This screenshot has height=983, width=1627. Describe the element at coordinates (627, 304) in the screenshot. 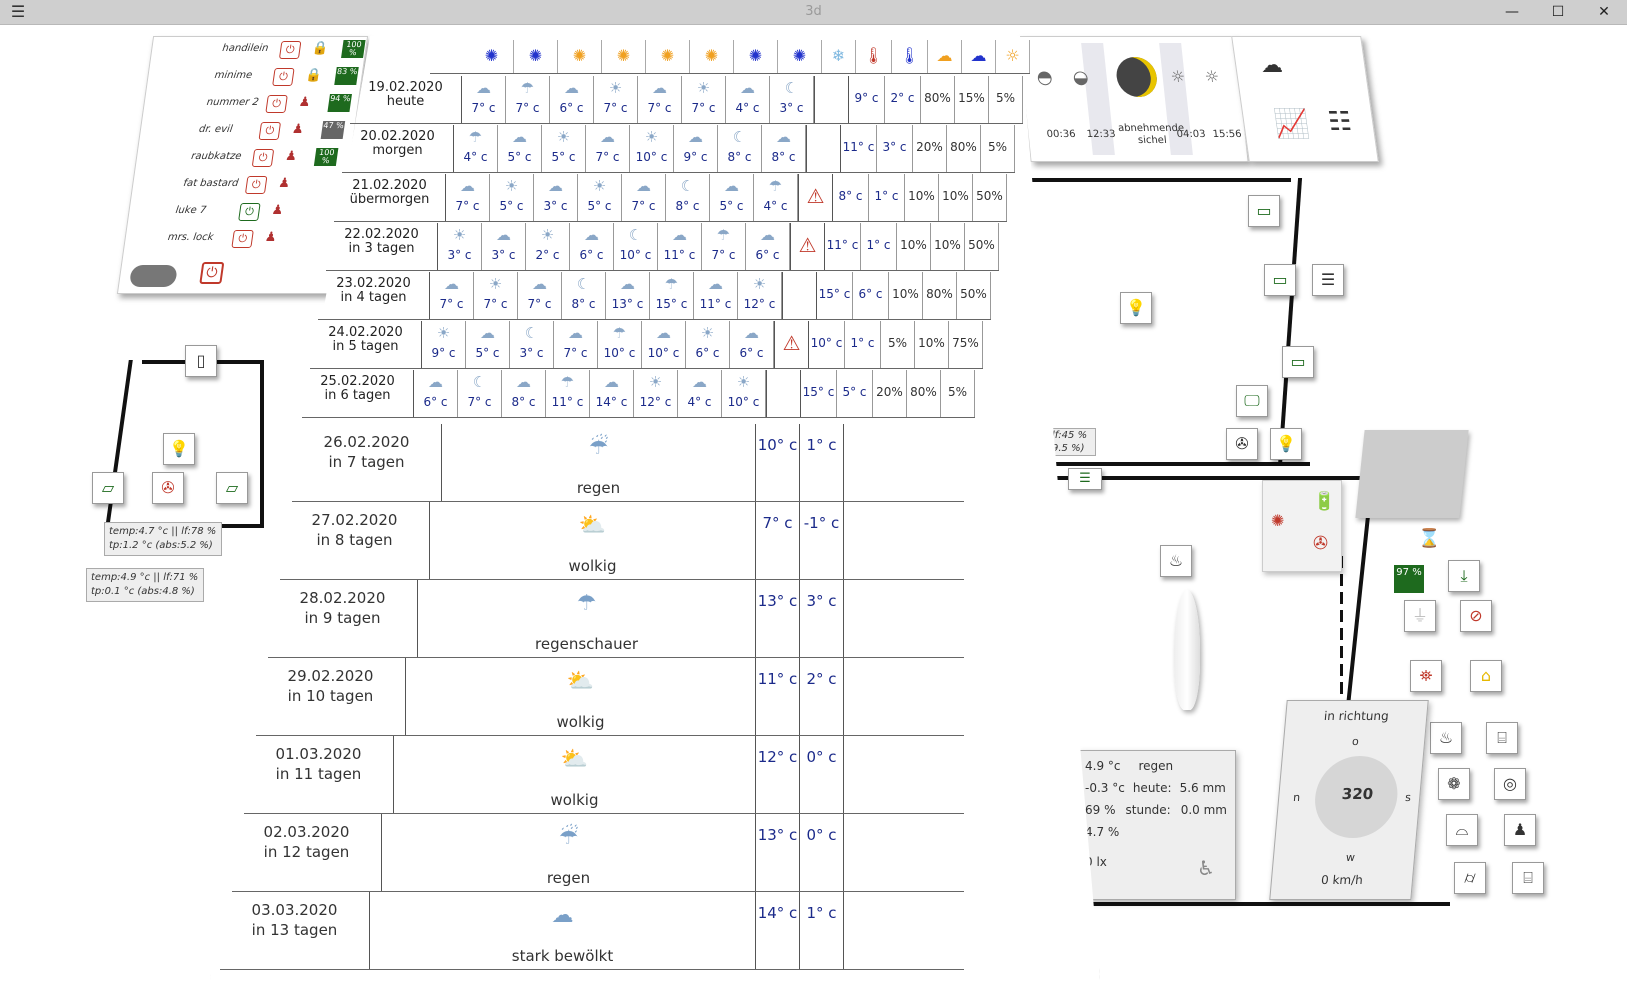

I see `hourly-temp: 13° c` at that location.